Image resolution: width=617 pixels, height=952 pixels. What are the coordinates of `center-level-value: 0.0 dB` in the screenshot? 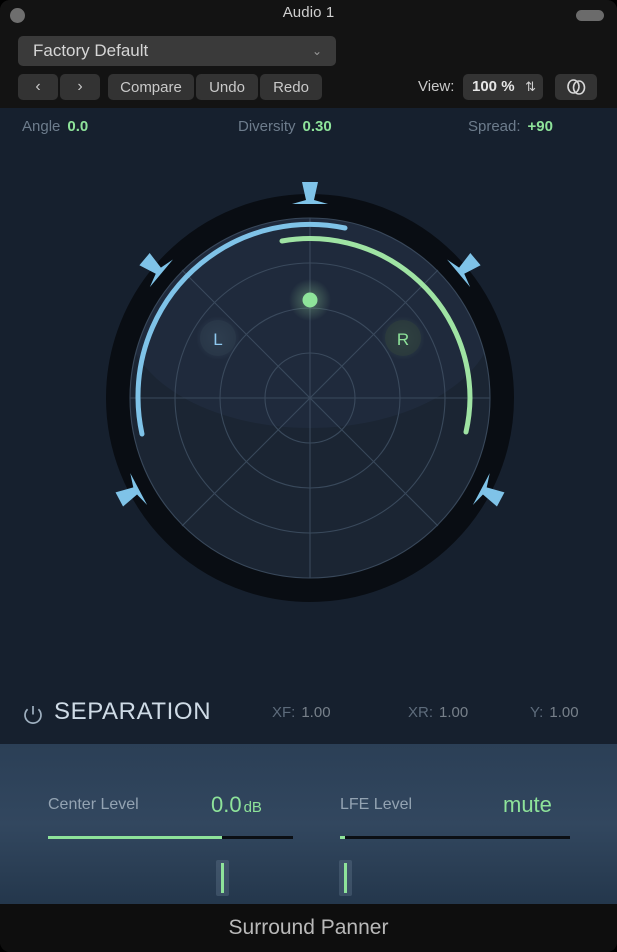 It's located at (236, 805).